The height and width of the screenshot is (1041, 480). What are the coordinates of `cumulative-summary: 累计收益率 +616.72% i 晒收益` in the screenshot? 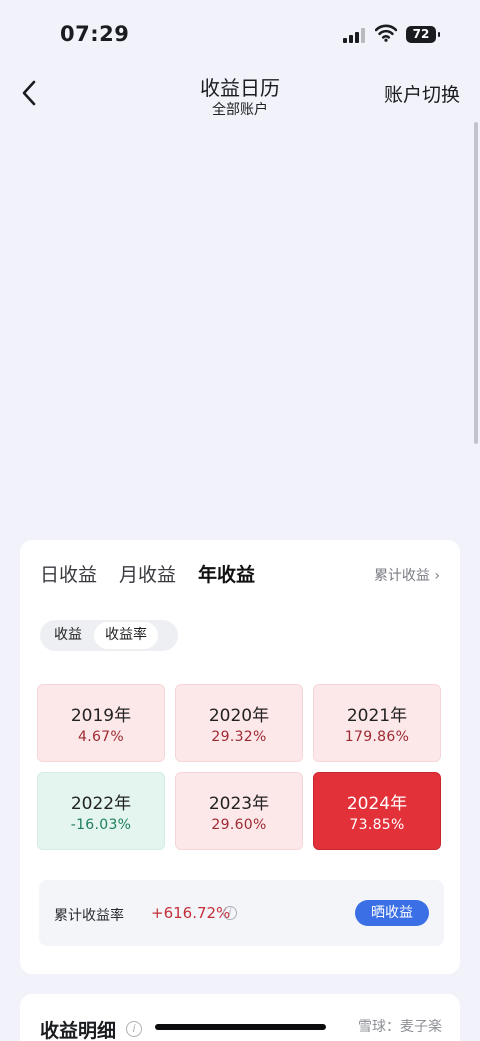 It's located at (241, 913).